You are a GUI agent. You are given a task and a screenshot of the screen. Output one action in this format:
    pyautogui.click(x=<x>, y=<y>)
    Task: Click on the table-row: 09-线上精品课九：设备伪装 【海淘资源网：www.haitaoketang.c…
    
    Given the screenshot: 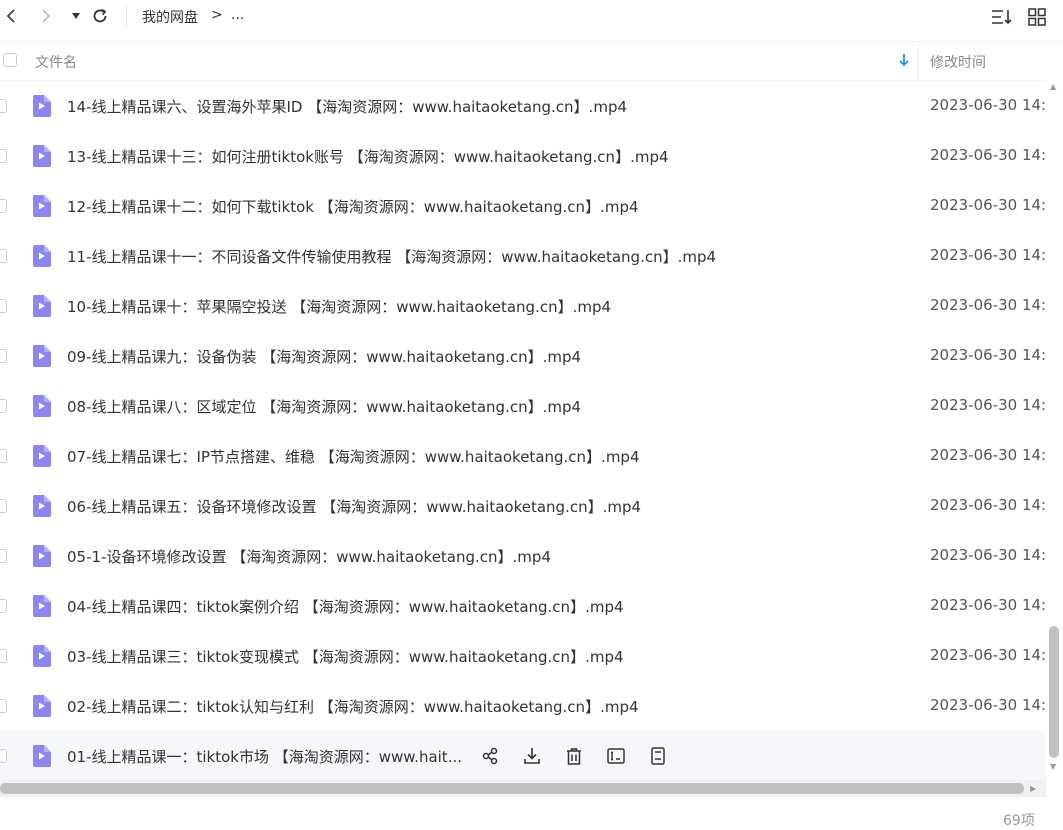 What is the action you would take?
    pyautogui.click(x=523, y=356)
    